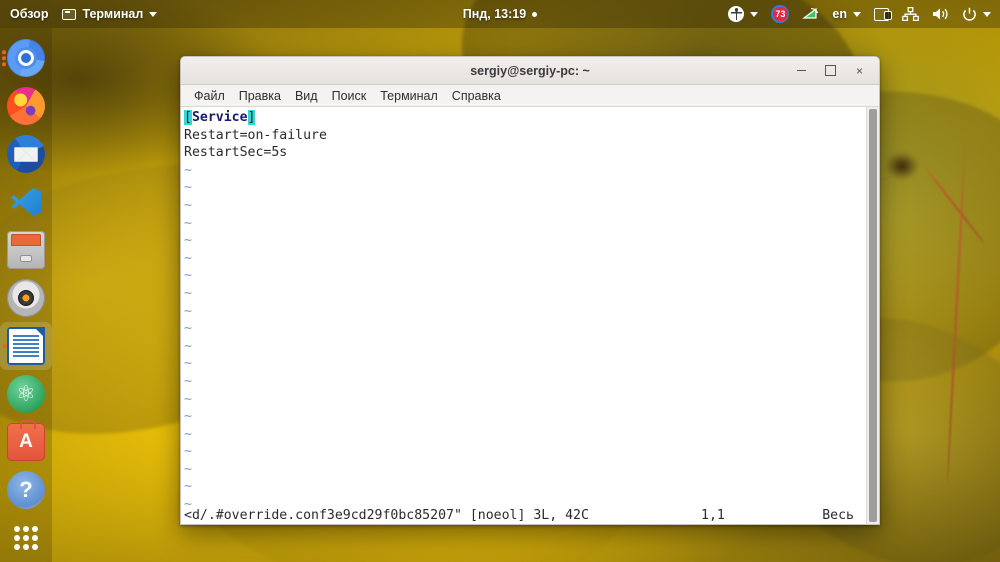 This screenshot has width=1000, height=562. What do you see at coordinates (969, 14) in the screenshot?
I see `power-icon` at bounding box center [969, 14].